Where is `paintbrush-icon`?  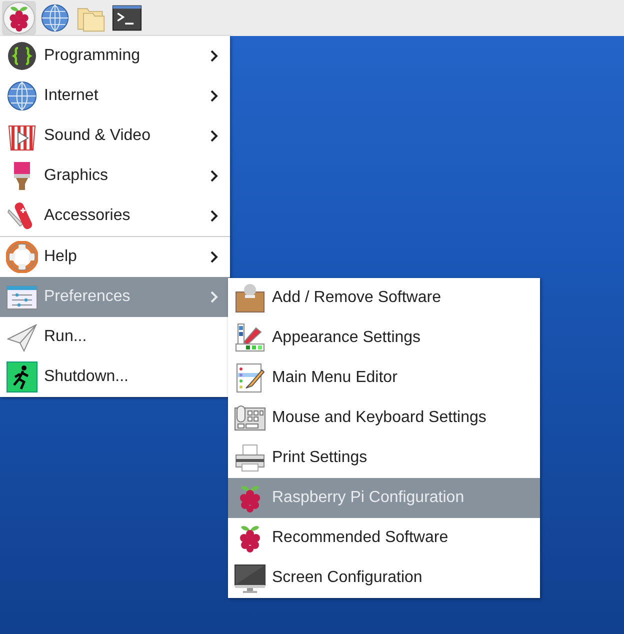 paintbrush-icon is located at coordinates (22, 176).